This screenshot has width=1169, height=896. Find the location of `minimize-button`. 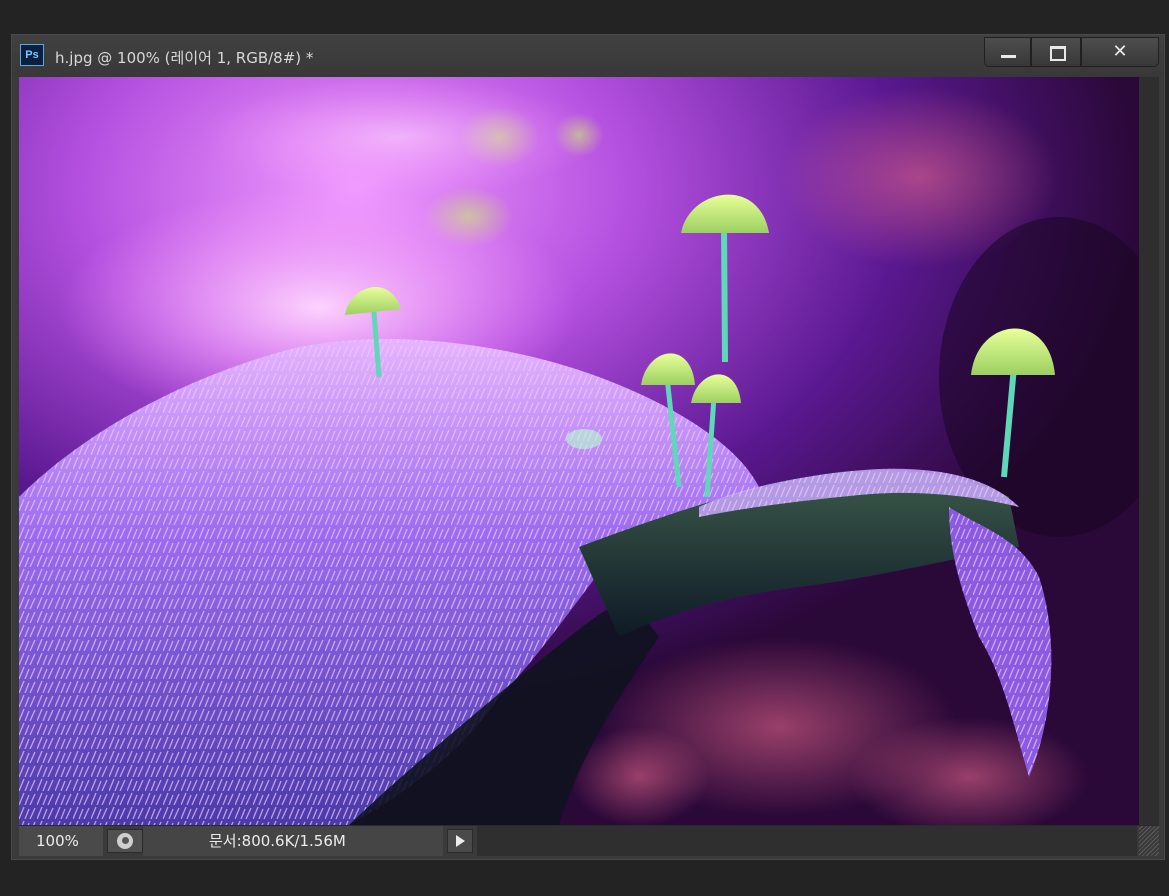

minimize-button is located at coordinates (1007, 52).